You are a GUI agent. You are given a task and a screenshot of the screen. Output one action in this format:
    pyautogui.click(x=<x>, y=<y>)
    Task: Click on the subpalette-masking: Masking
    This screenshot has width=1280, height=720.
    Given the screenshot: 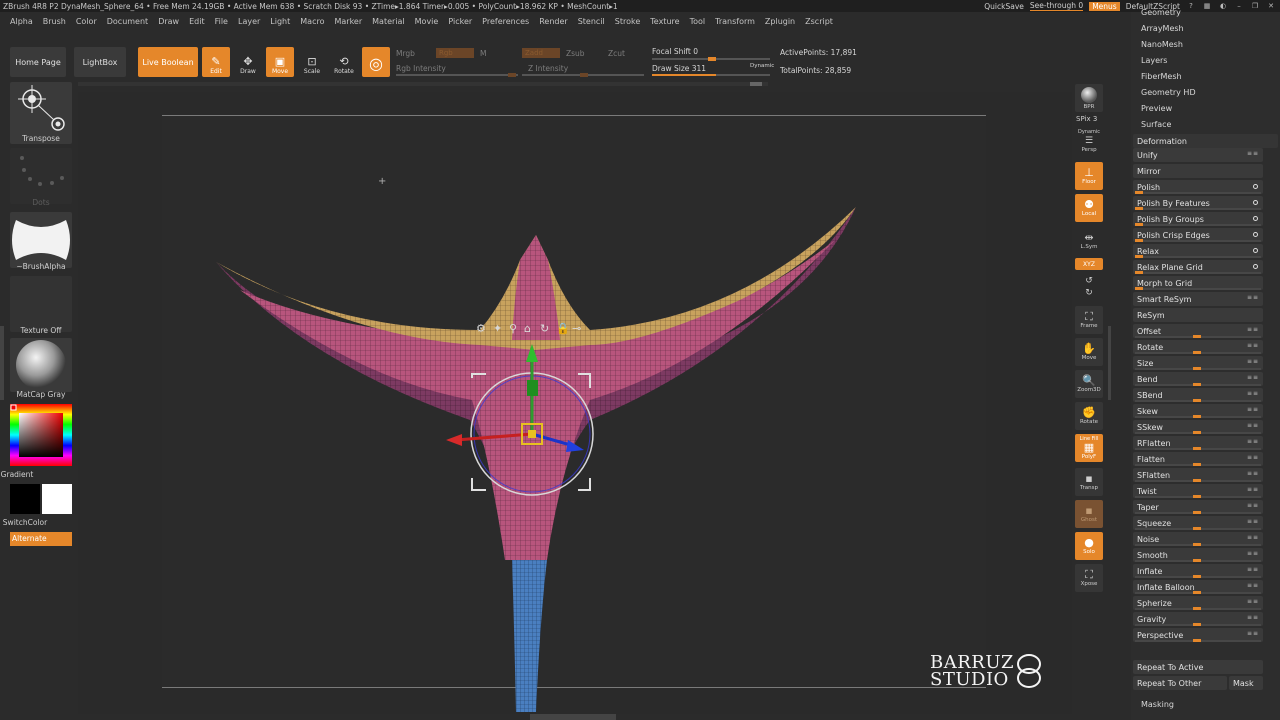 What is the action you would take?
    pyautogui.click(x=1157, y=704)
    